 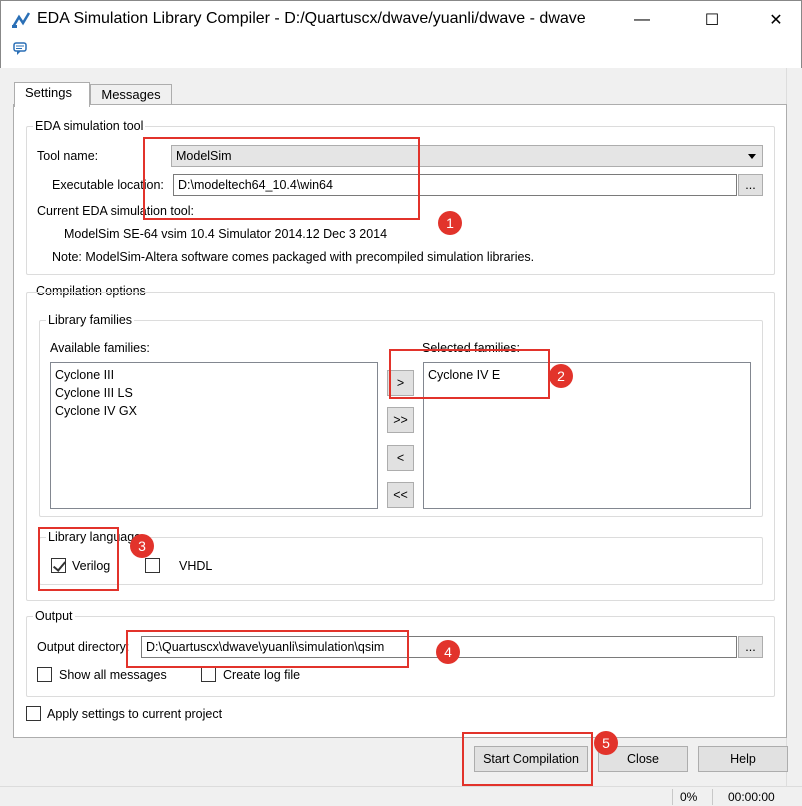 What do you see at coordinates (214, 411) in the screenshot?
I see `list-item: Cyclone IV GX` at bounding box center [214, 411].